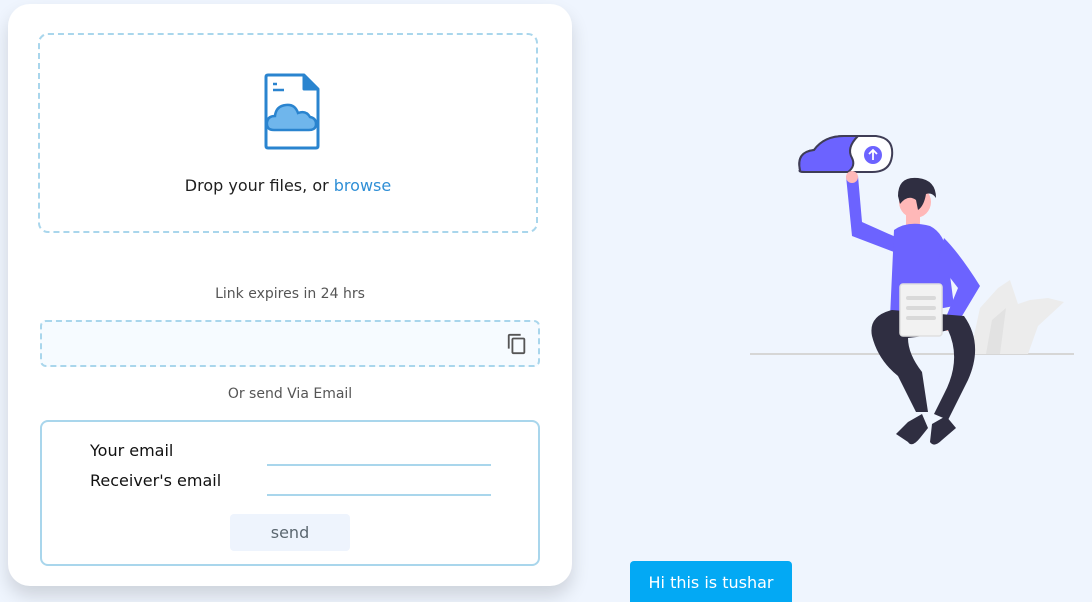 This screenshot has width=1092, height=602. What do you see at coordinates (292, 111) in the screenshot?
I see `cloud-file-icon` at bounding box center [292, 111].